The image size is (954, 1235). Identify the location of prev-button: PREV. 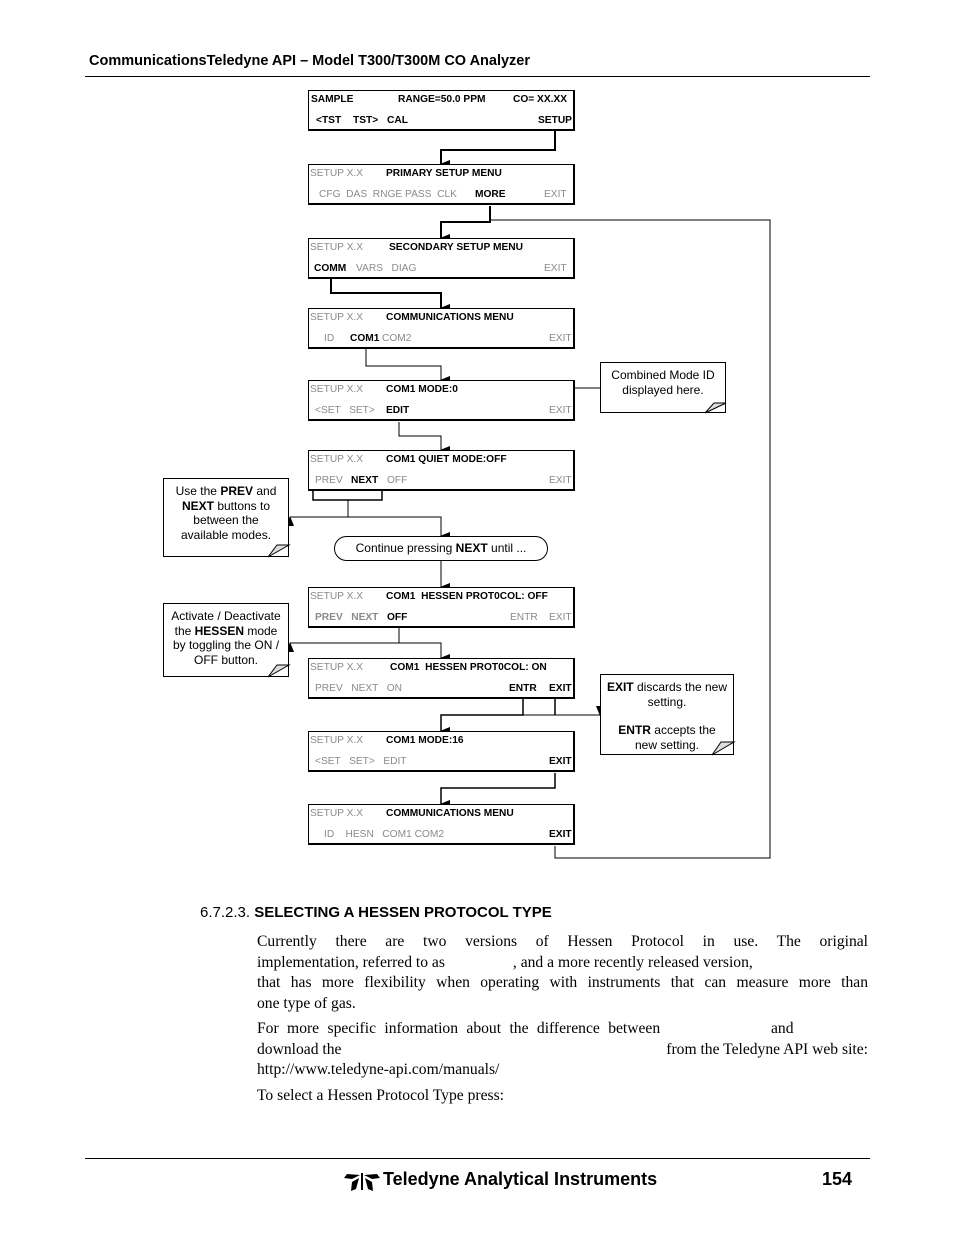
(329, 480).